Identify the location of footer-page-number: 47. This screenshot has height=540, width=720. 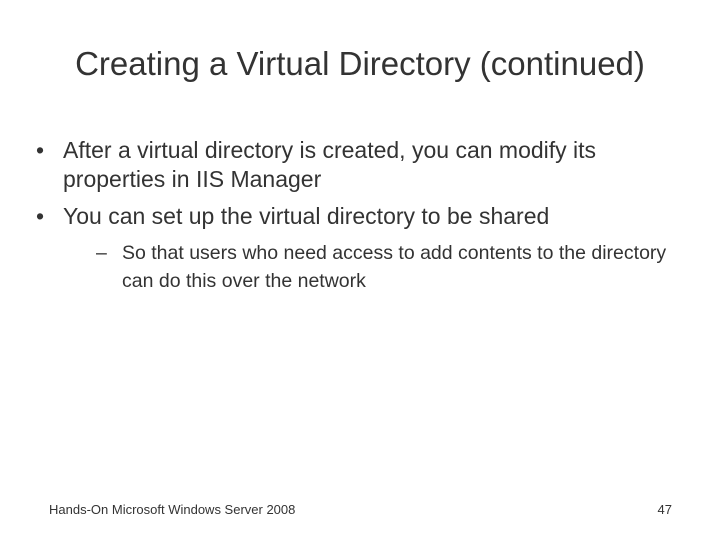
(664, 509).